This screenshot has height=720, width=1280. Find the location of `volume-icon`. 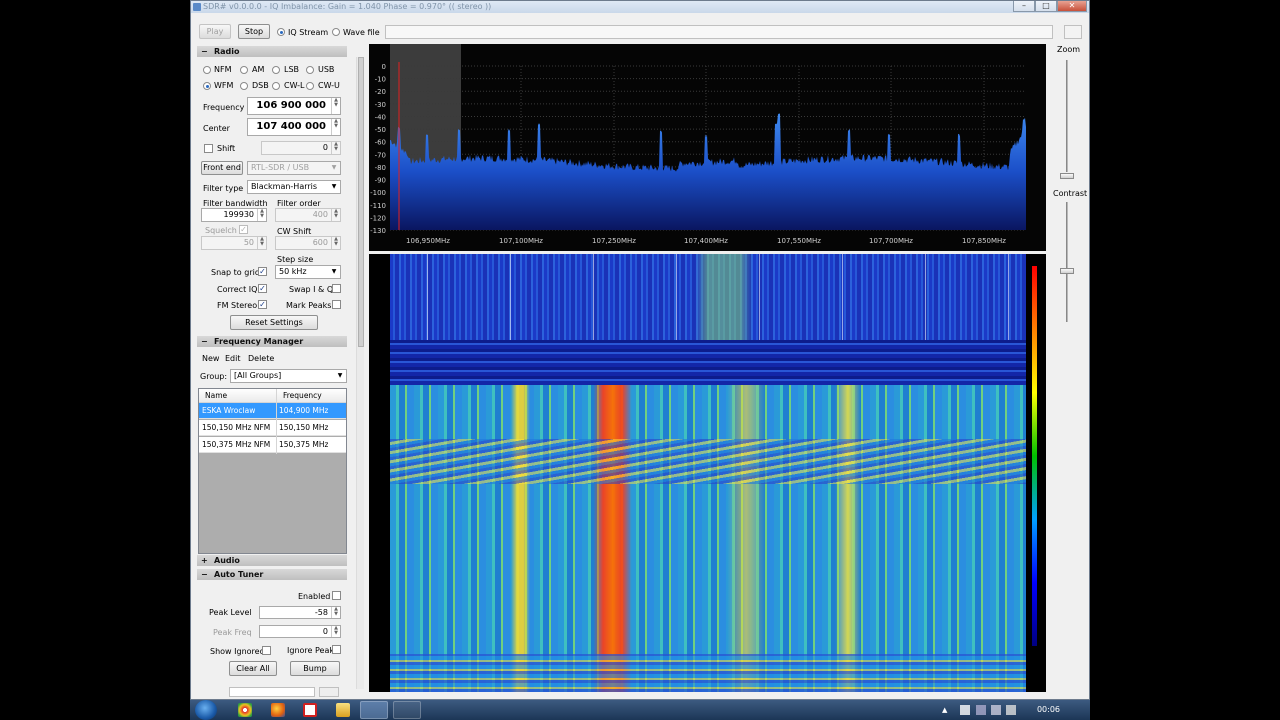

volume-icon is located at coordinates (1011, 710).